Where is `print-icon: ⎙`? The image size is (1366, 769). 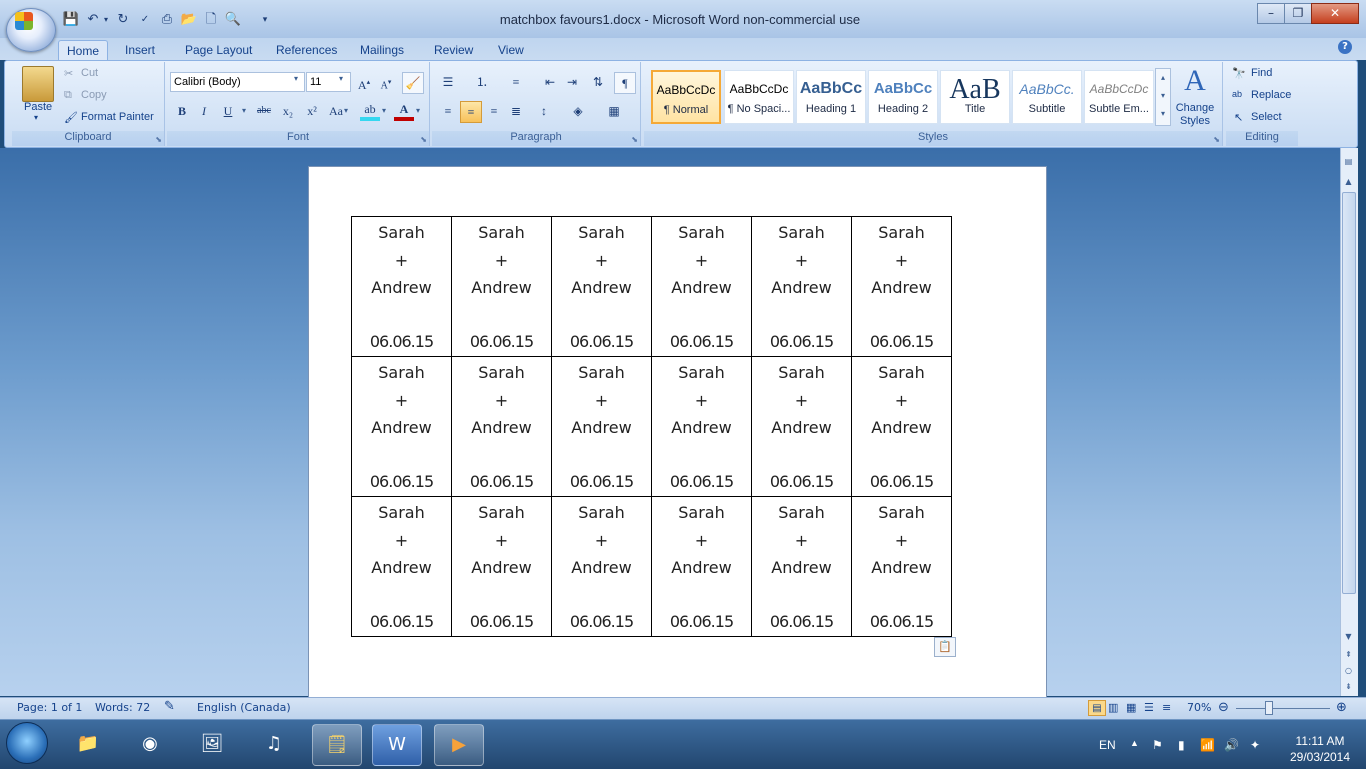
print-icon: ⎙ is located at coordinates (167, 20).